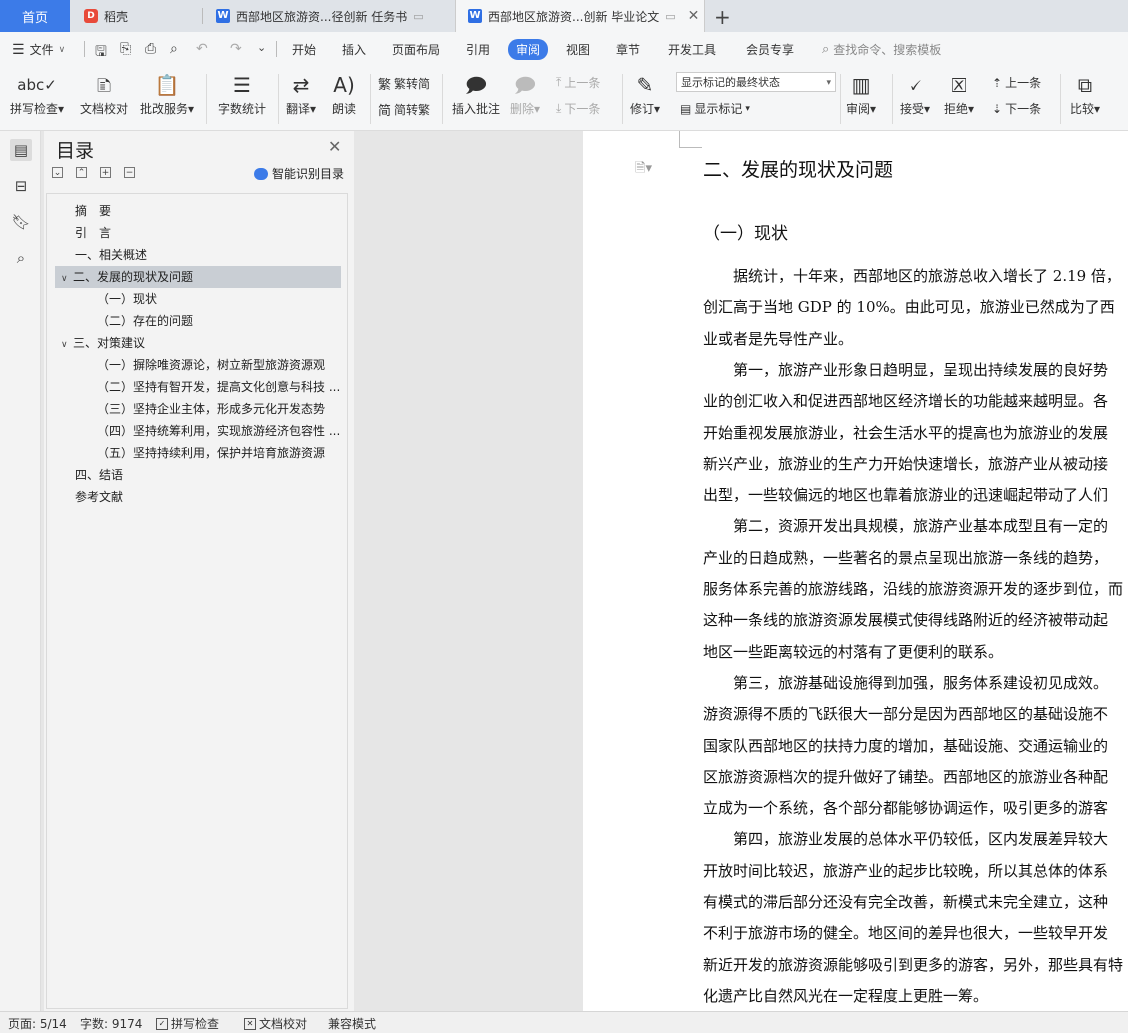  What do you see at coordinates (770, 49) in the screenshot?
I see `menu-member: 会员专享` at bounding box center [770, 49].